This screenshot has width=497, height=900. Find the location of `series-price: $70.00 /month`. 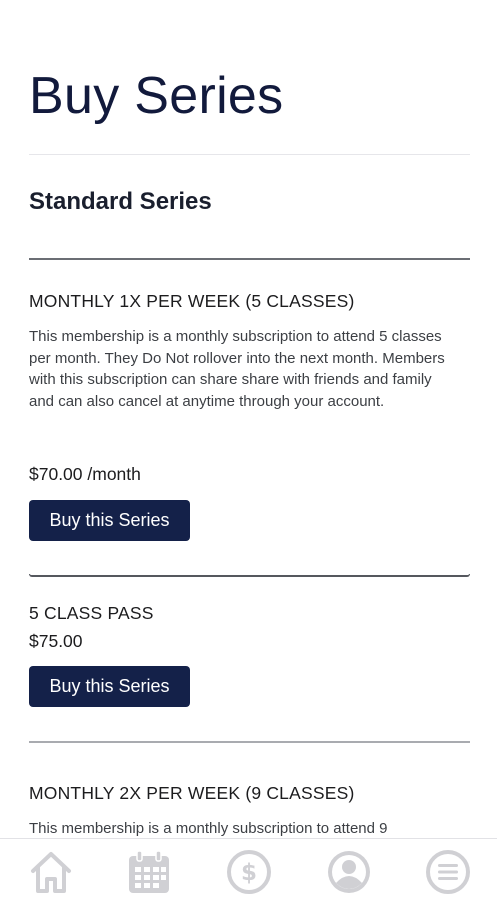

series-price: $70.00 /month is located at coordinates (85, 474).